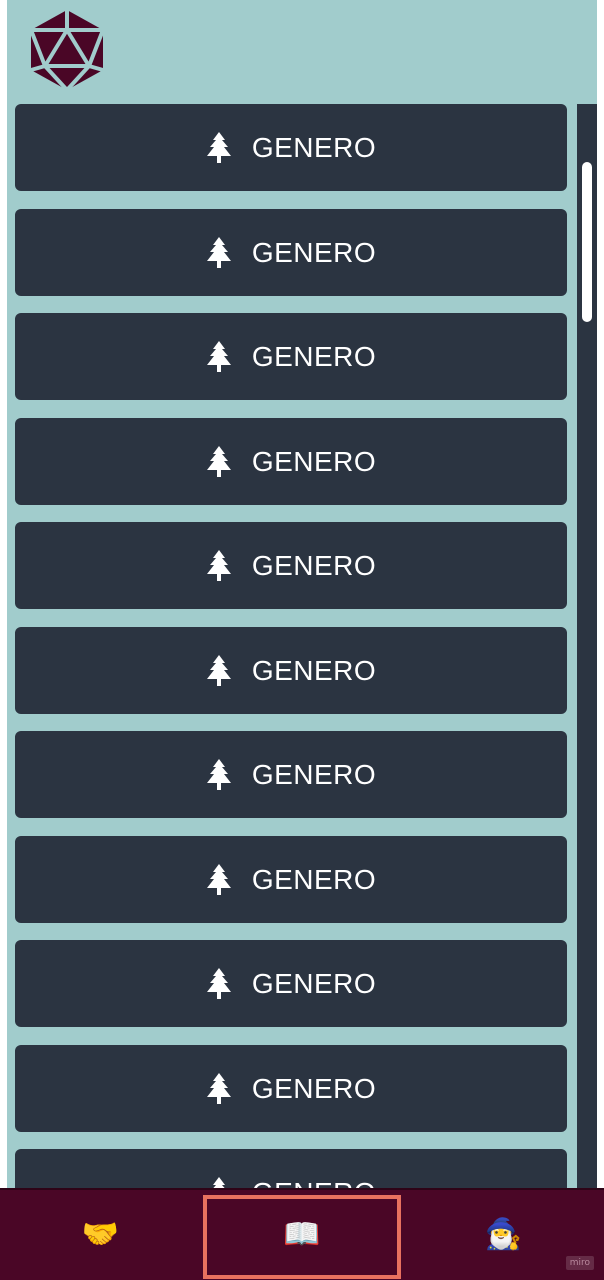 The height and width of the screenshot is (1280, 604). Describe the element at coordinates (67, 51) in the screenshot. I see `d20-dice-icon` at that location.